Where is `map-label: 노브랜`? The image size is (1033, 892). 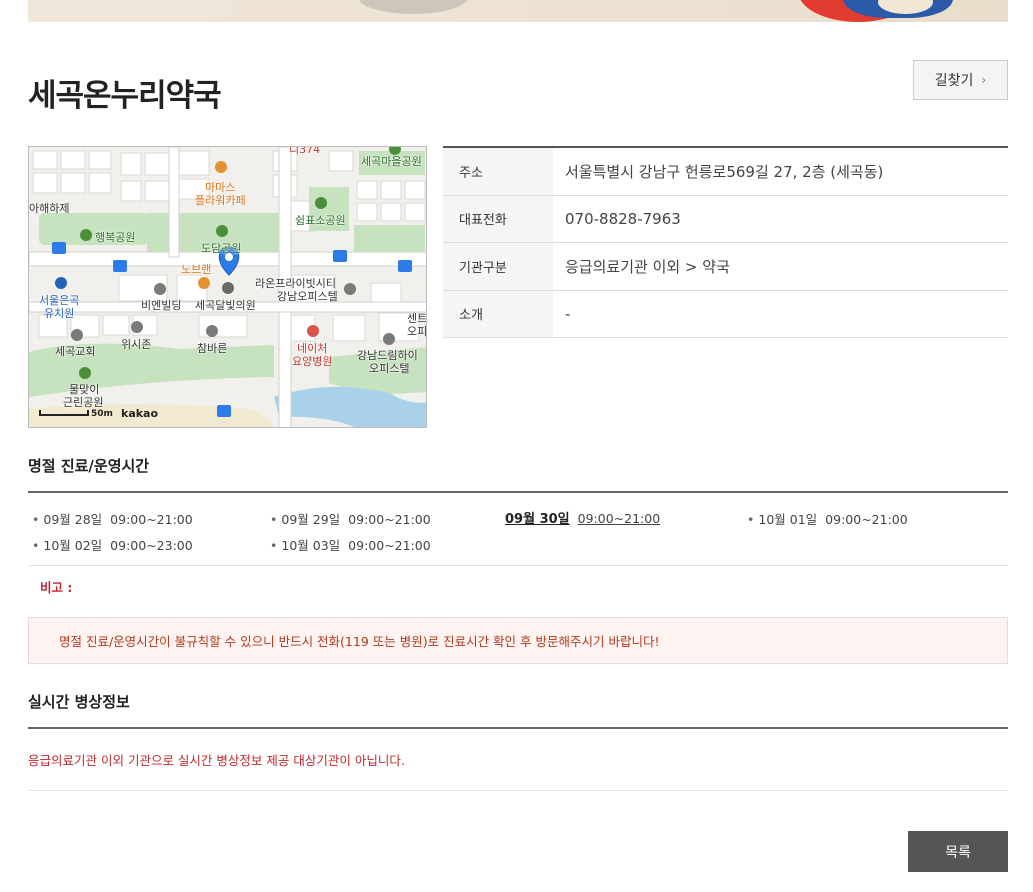
map-label: 노브랜 is located at coordinates (196, 269).